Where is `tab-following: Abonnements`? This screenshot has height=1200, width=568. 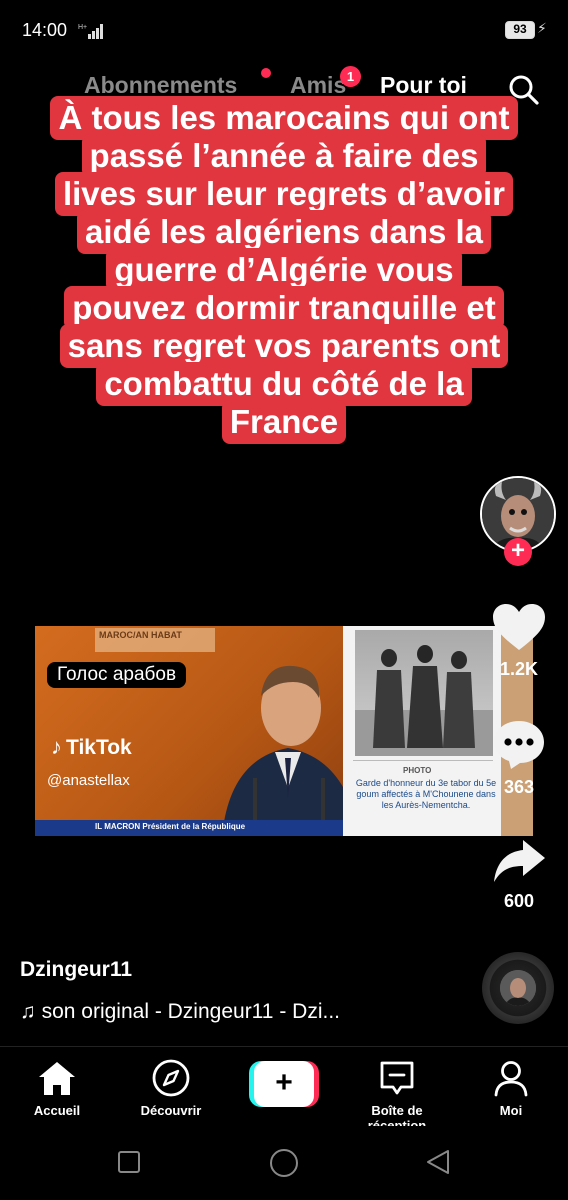
tab-following: Abonnements is located at coordinates (160, 85).